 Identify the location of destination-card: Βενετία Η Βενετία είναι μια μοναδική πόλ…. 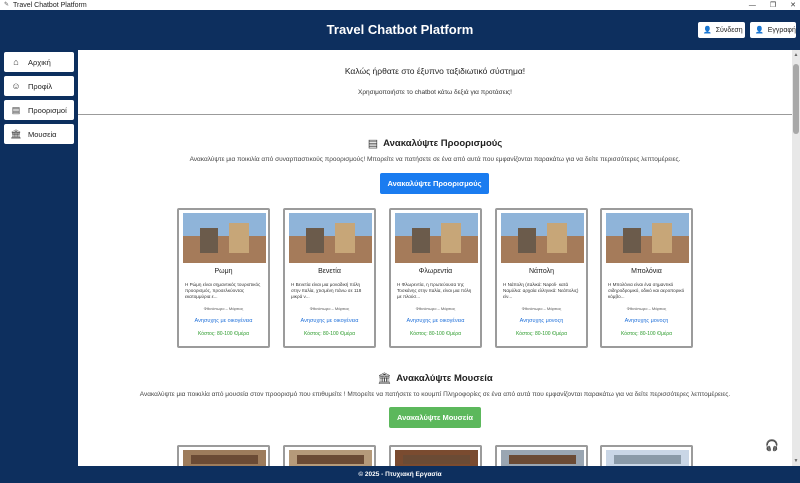
(329, 278).